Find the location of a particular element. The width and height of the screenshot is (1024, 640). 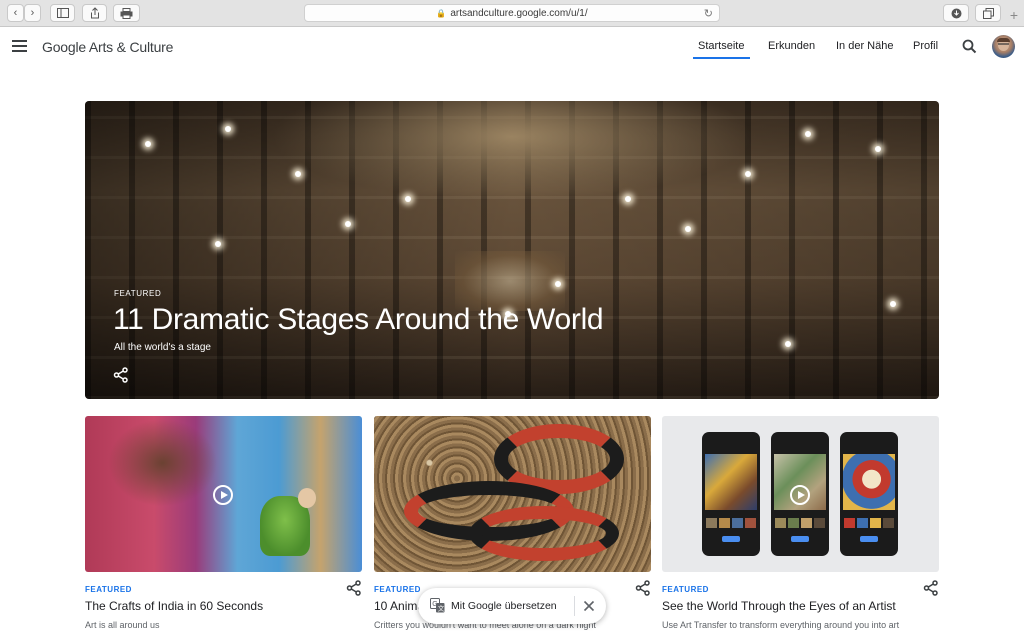

print-button is located at coordinates (126, 13).